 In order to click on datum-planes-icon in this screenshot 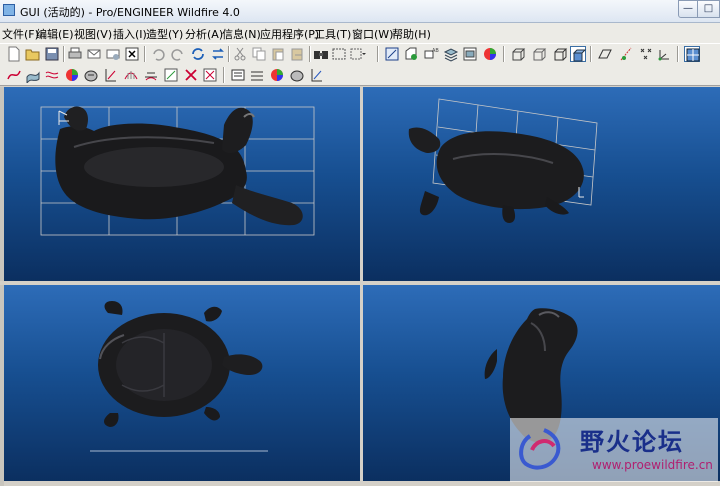, I will do `click(605, 54)`.